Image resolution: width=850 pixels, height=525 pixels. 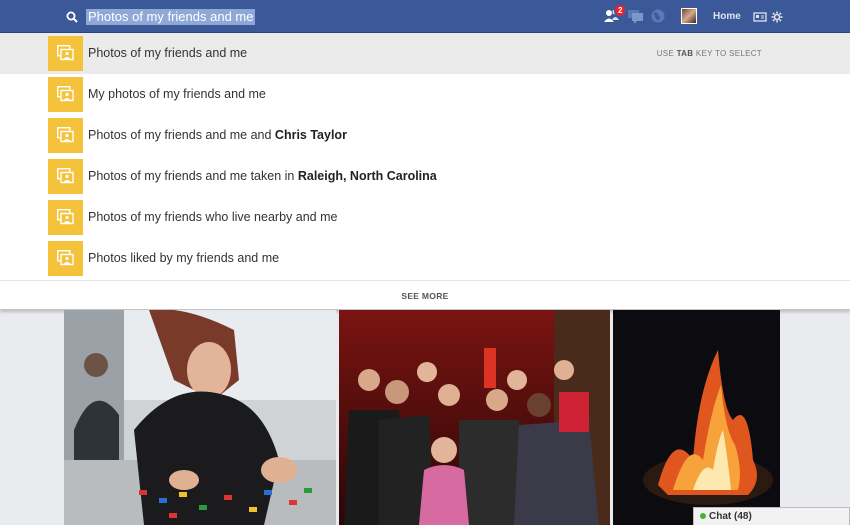 What do you see at coordinates (659, 16) in the screenshot?
I see `notifications-globe-icon` at bounding box center [659, 16].